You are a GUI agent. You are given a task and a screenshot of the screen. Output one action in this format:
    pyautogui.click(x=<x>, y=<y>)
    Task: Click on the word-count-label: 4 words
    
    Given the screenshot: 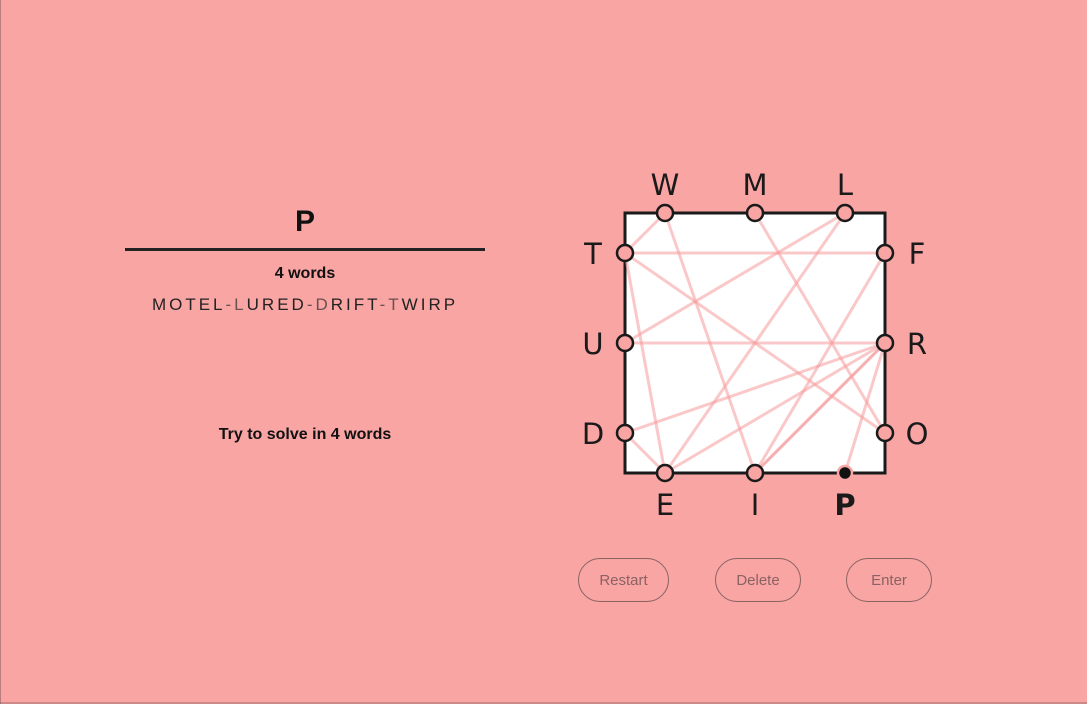 What is the action you would take?
    pyautogui.click(x=305, y=273)
    